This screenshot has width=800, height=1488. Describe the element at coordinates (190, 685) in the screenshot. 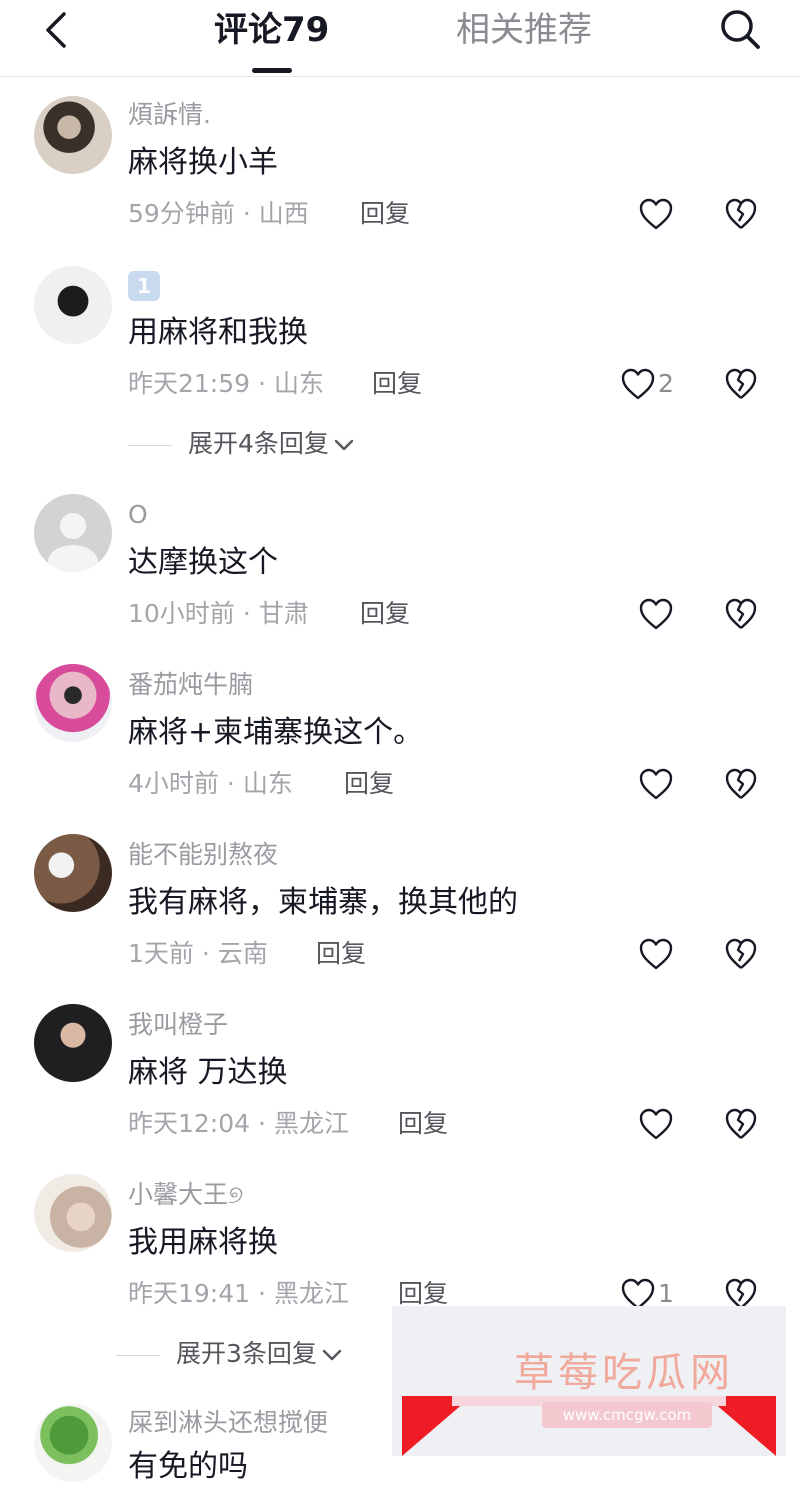

I see `comment-username: 番茄炖牛腩` at that location.